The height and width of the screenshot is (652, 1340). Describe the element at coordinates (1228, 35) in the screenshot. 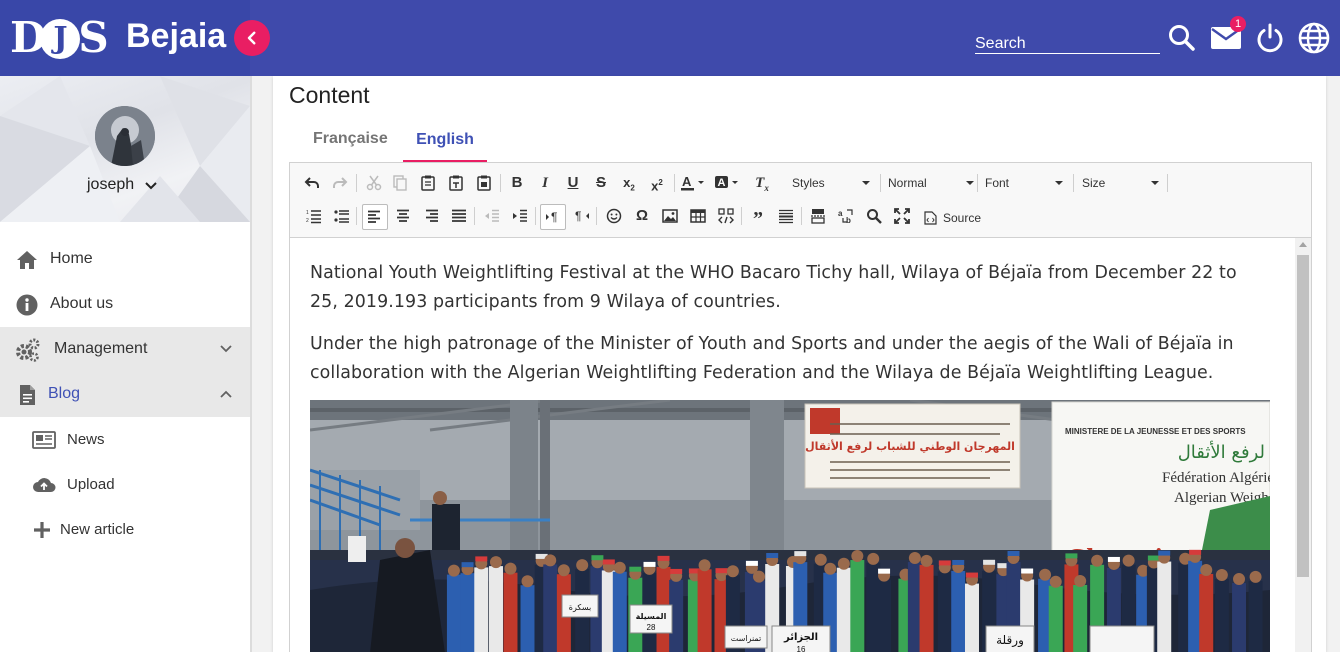

I see `mail-icon: 1` at that location.